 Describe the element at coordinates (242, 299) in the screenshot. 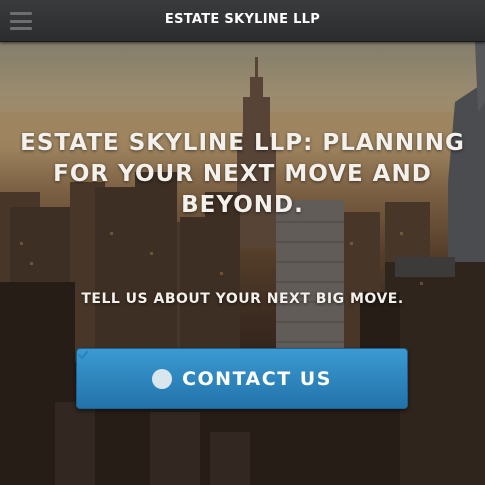

I see `hero-subline: TELL US ABOUT YOUR NEXT BIG MOVE.` at that location.